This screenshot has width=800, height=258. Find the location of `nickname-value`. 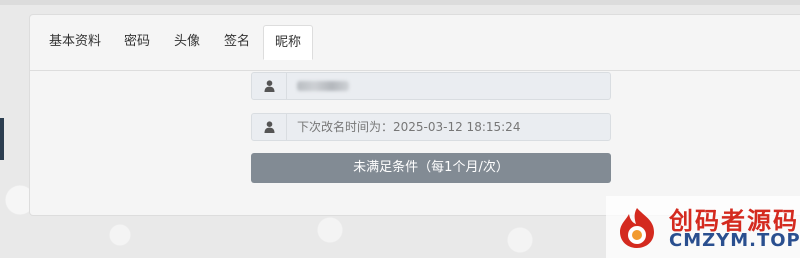

nickname-value is located at coordinates (323, 86).